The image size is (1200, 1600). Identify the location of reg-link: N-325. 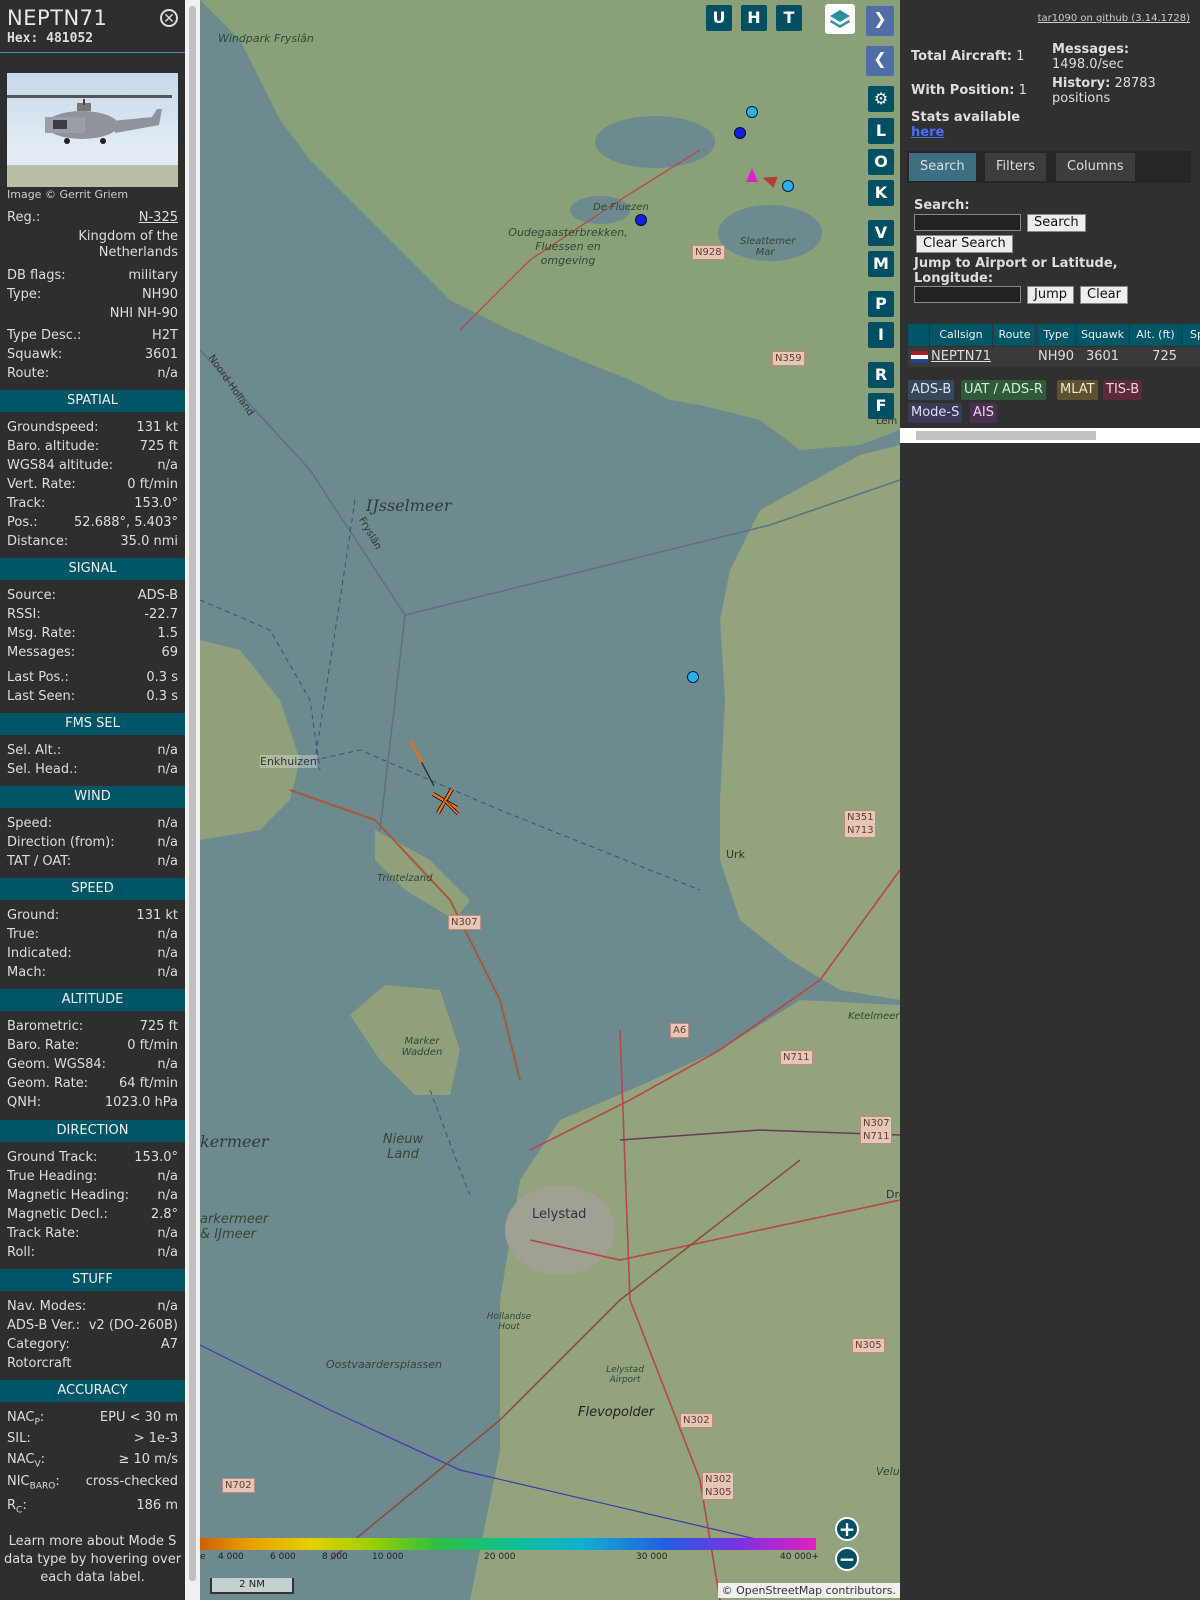
(158, 217).